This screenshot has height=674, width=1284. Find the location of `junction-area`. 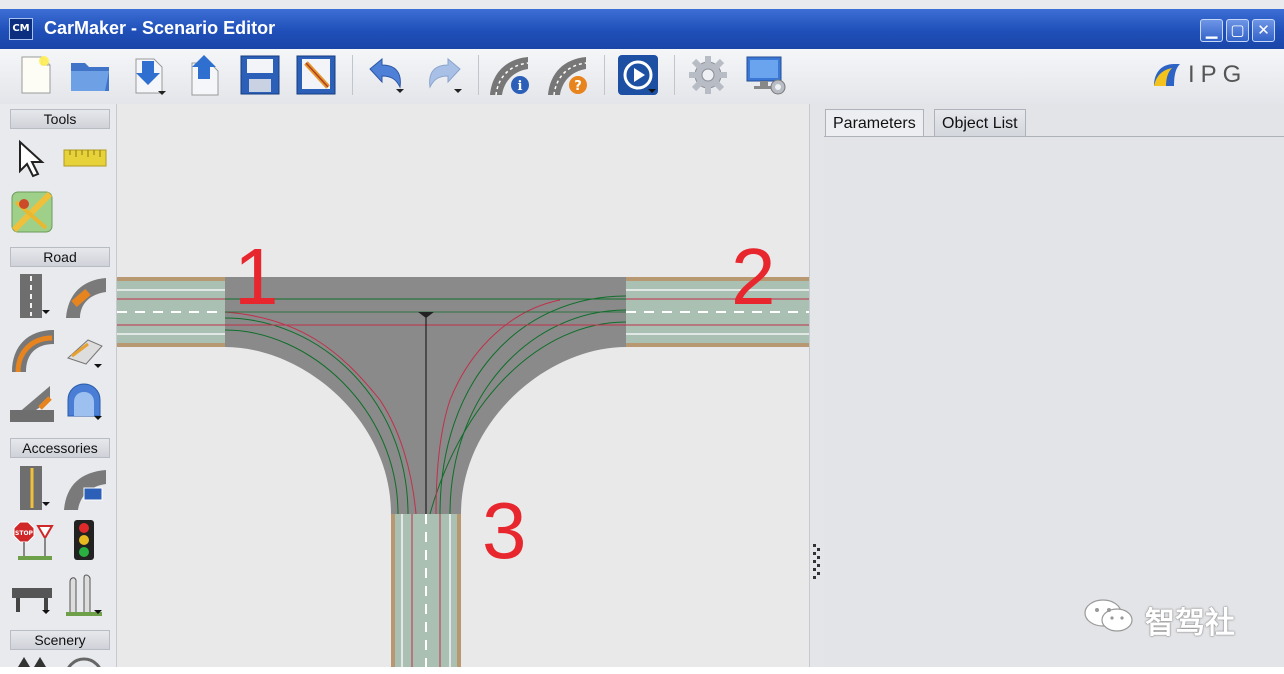

junction-area is located at coordinates (425, 396).